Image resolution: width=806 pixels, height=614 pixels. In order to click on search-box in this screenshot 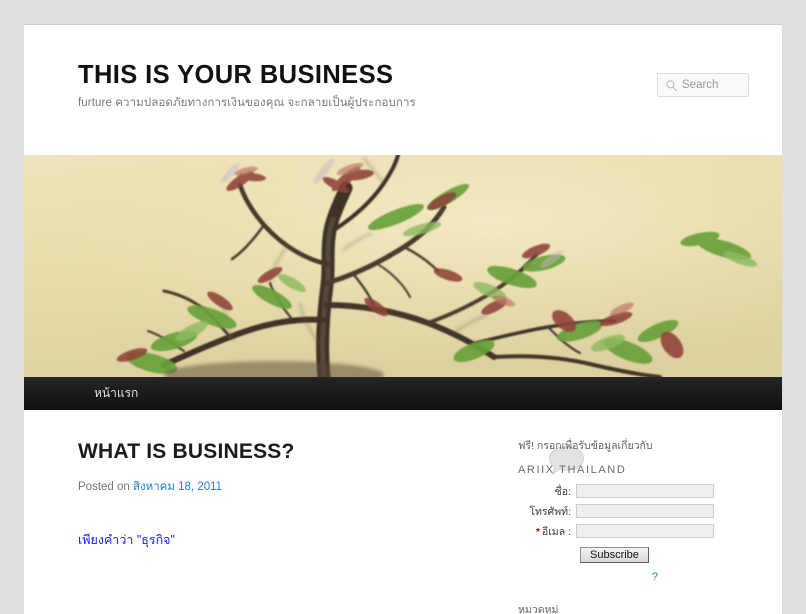, I will do `click(703, 85)`.